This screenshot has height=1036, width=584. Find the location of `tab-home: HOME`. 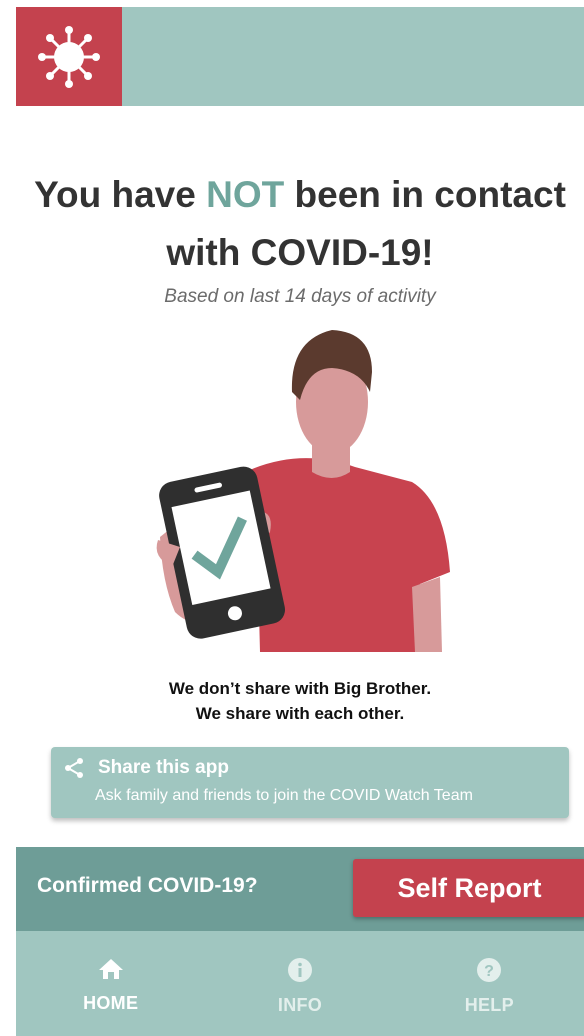

tab-home: HOME is located at coordinates (110, 983).